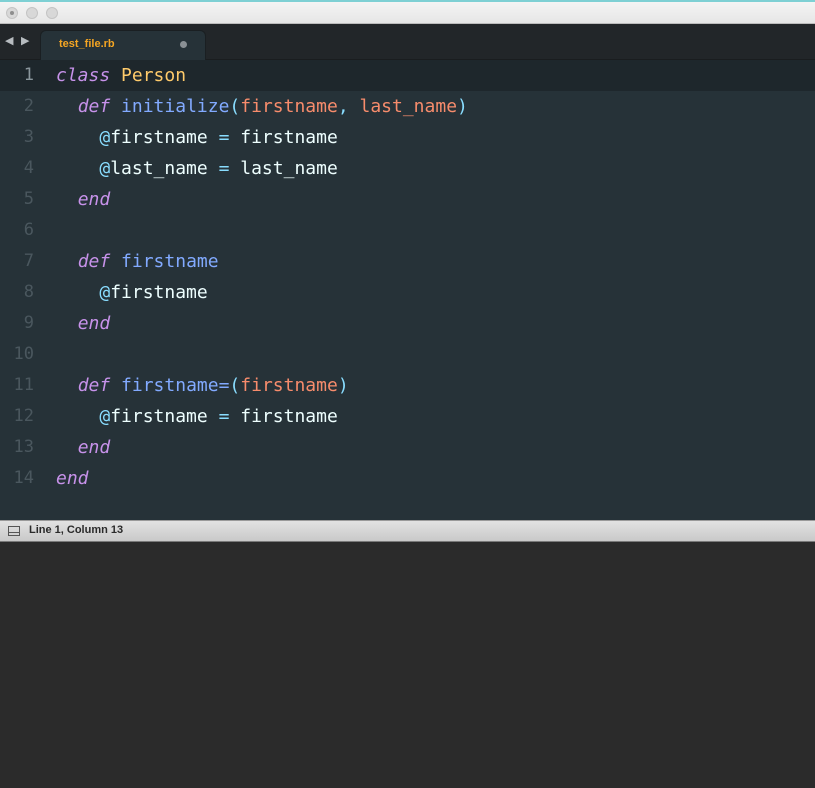  What do you see at coordinates (32, 13) in the screenshot?
I see `minimize-window-button` at bounding box center [32, 13].